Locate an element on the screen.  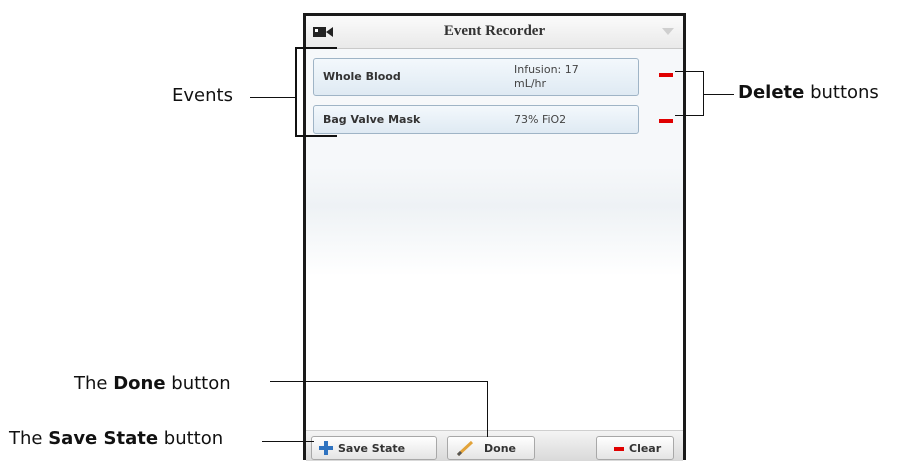
delete-annotation: Delete buttons is located at coordinates (808, 92).